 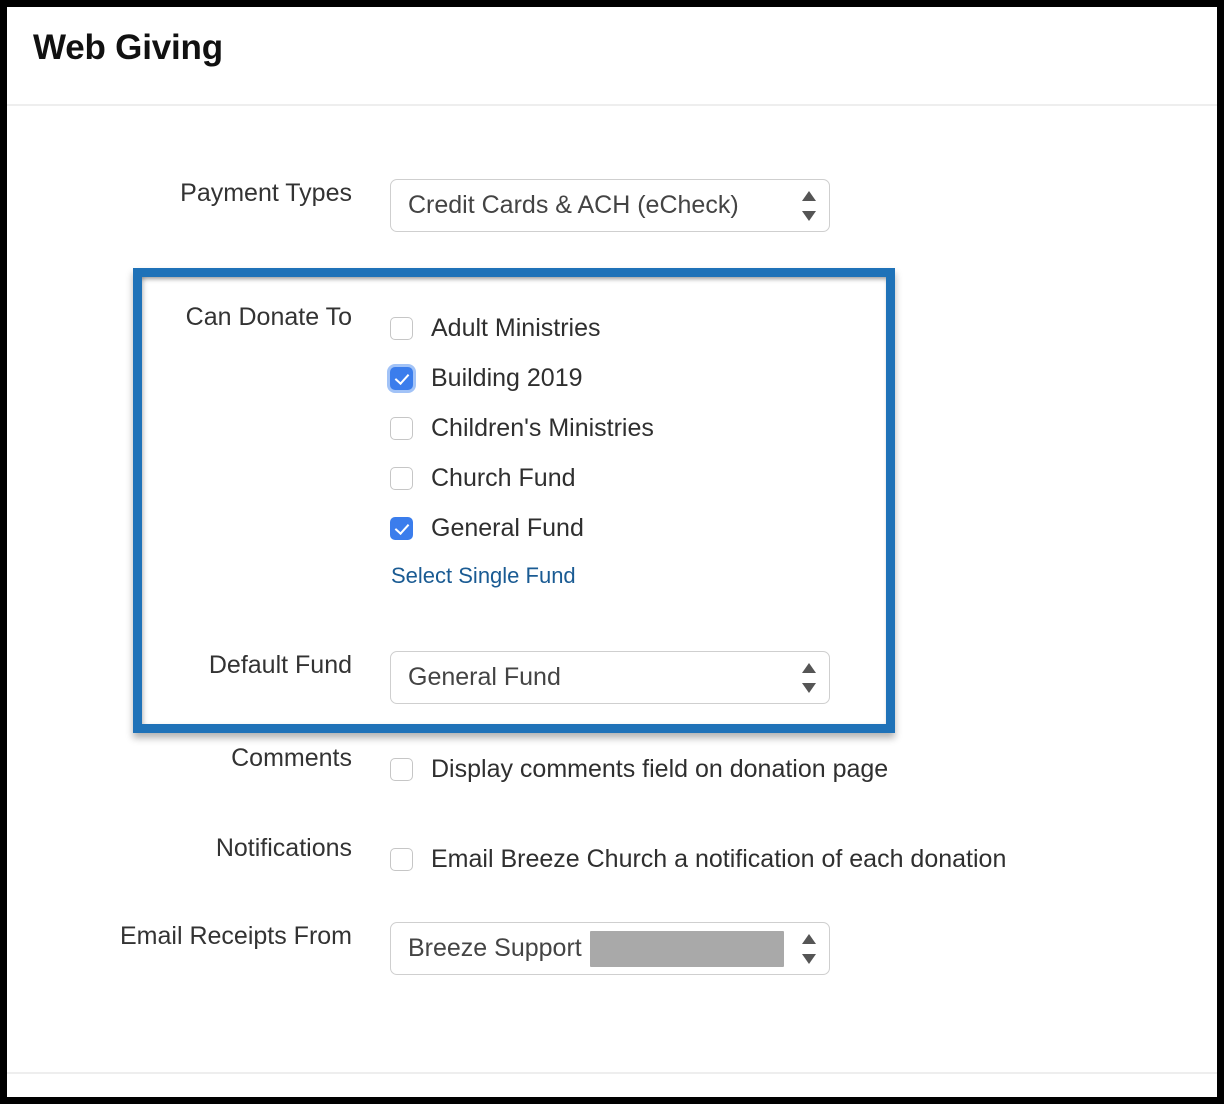 I want to click on comments-field: Display comments field on donation page, so click(x=639, y=769).